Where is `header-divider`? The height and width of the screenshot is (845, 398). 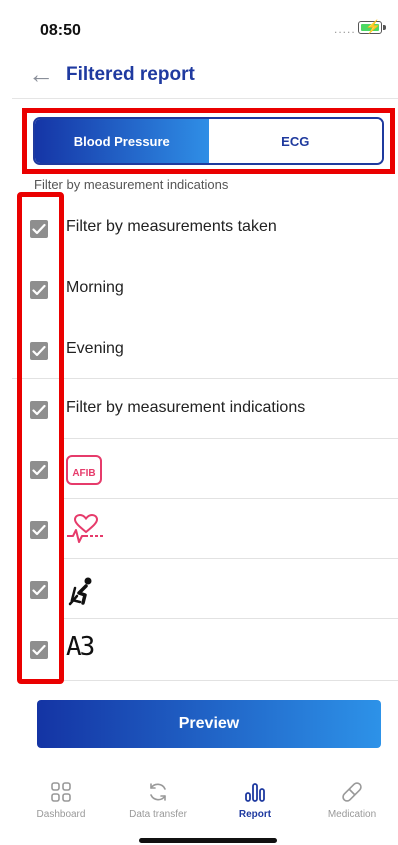
header-divider is located at coordinates (205, 98).